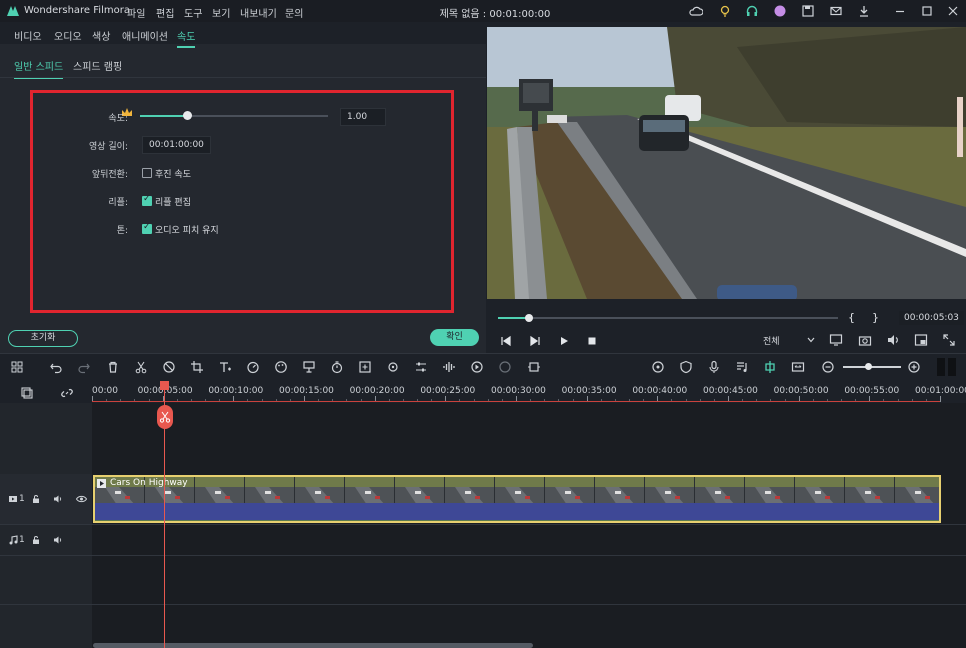 The height and width of the screenshot is (648, 966). I want to click on volume-icon, so click(893, 340).